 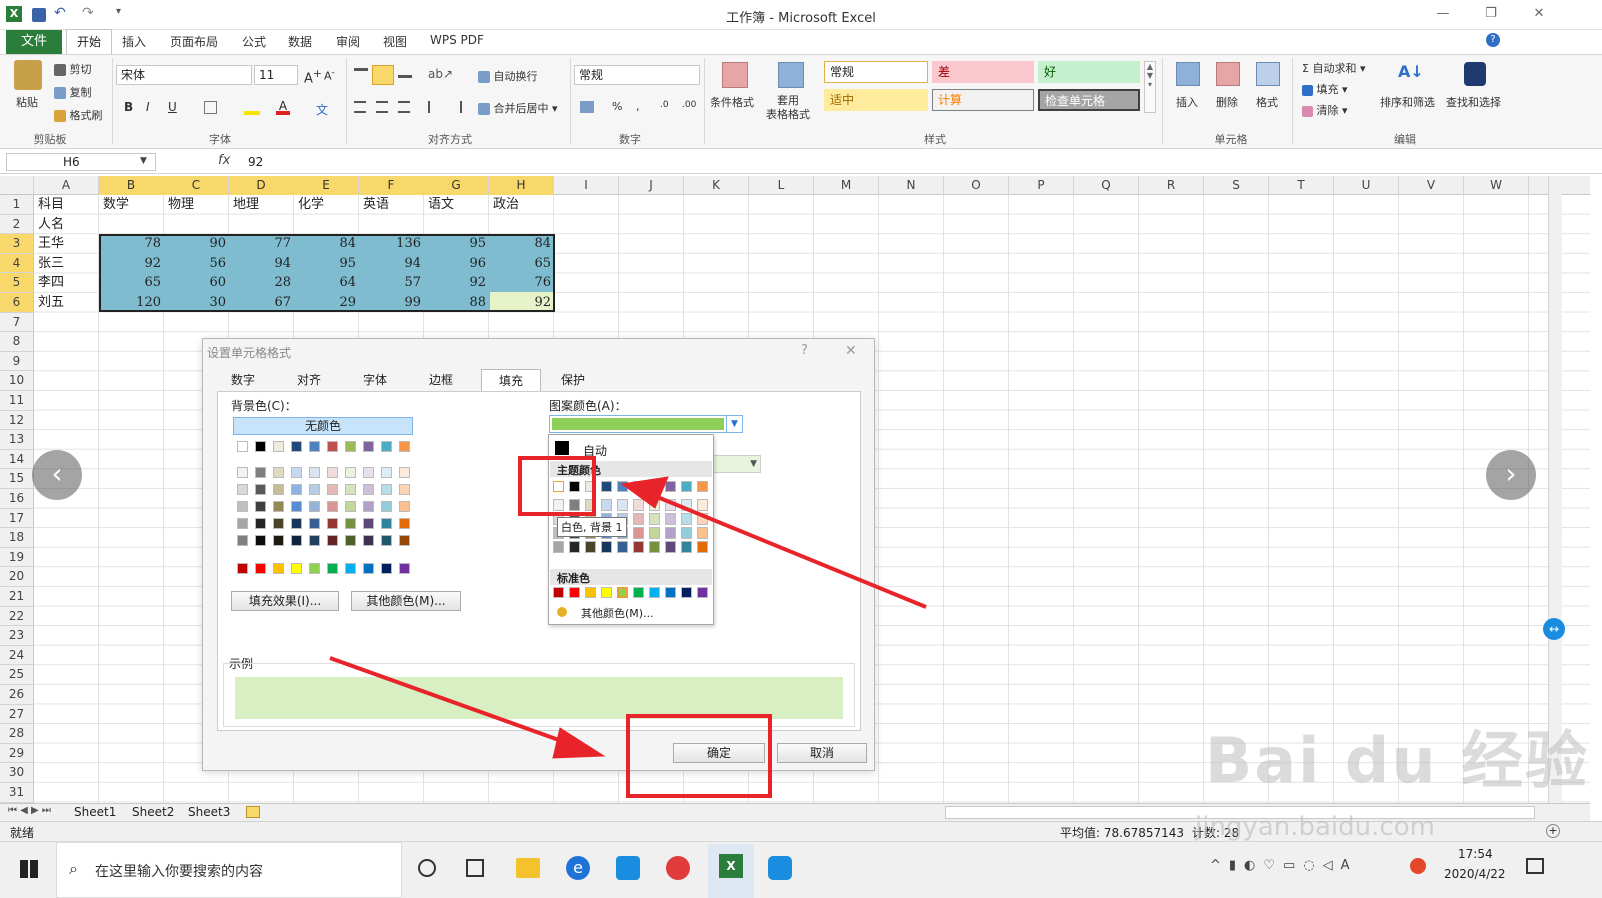 What do you see at coordinates (644, 492) in the screenshot?
I see `arrow-to-swatch-head` at bounding box center [644, 492].